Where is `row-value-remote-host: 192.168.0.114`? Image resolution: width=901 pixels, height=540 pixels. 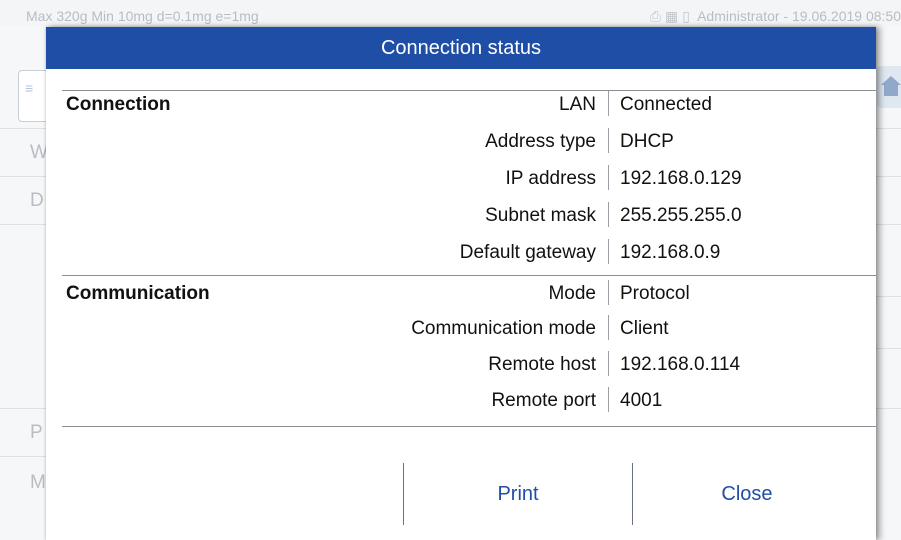
row-value-remote-host: 192.168.0.114 is located at coordinates (680, 364).